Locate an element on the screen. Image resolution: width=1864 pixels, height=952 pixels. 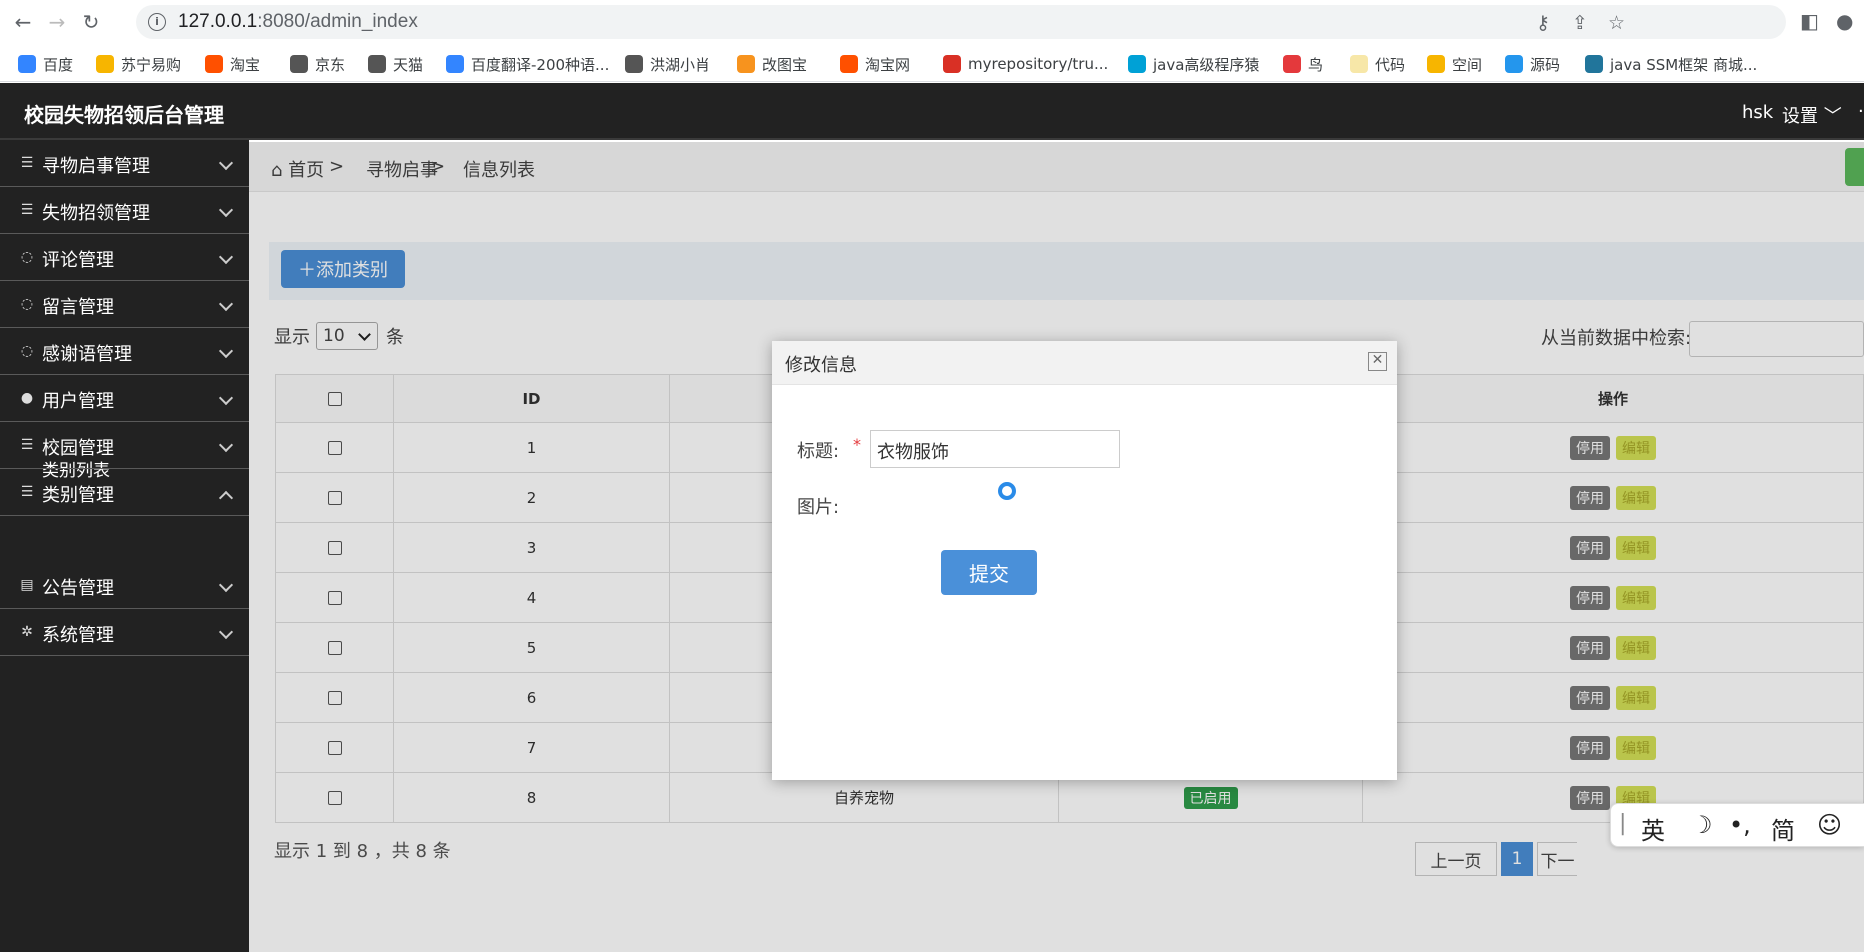
wordpress-icon is located at coordinates (1594, 64).